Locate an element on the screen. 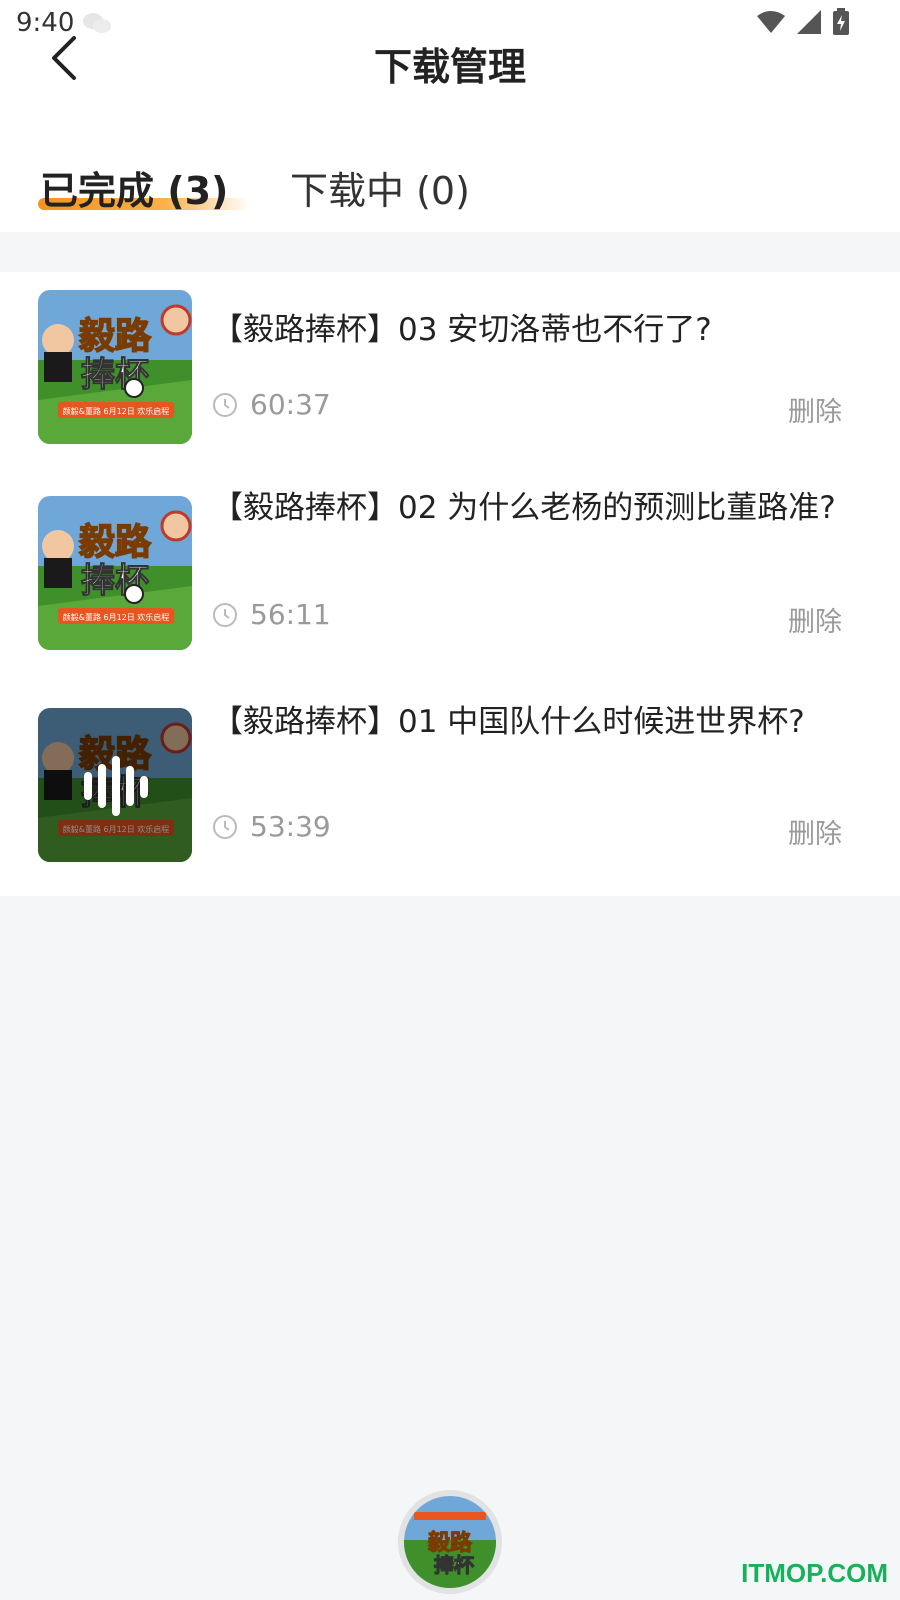 The image size is (900, 1600). duration: 56:11 is located at coordinates (271, 614).